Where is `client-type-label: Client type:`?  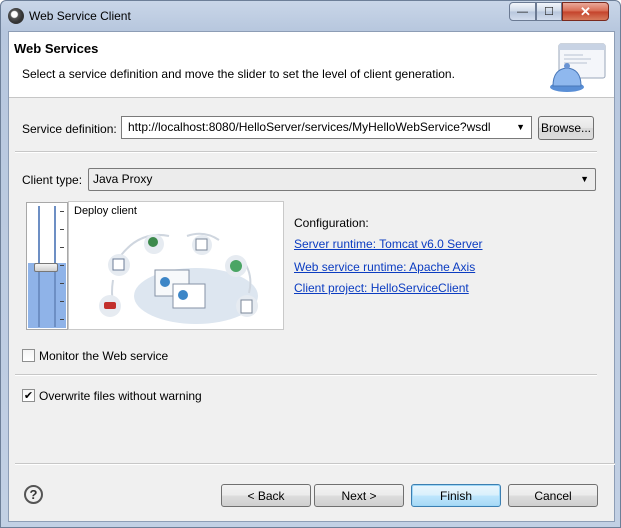 client-type-label: Client type: is located at coordinates (52, 180).